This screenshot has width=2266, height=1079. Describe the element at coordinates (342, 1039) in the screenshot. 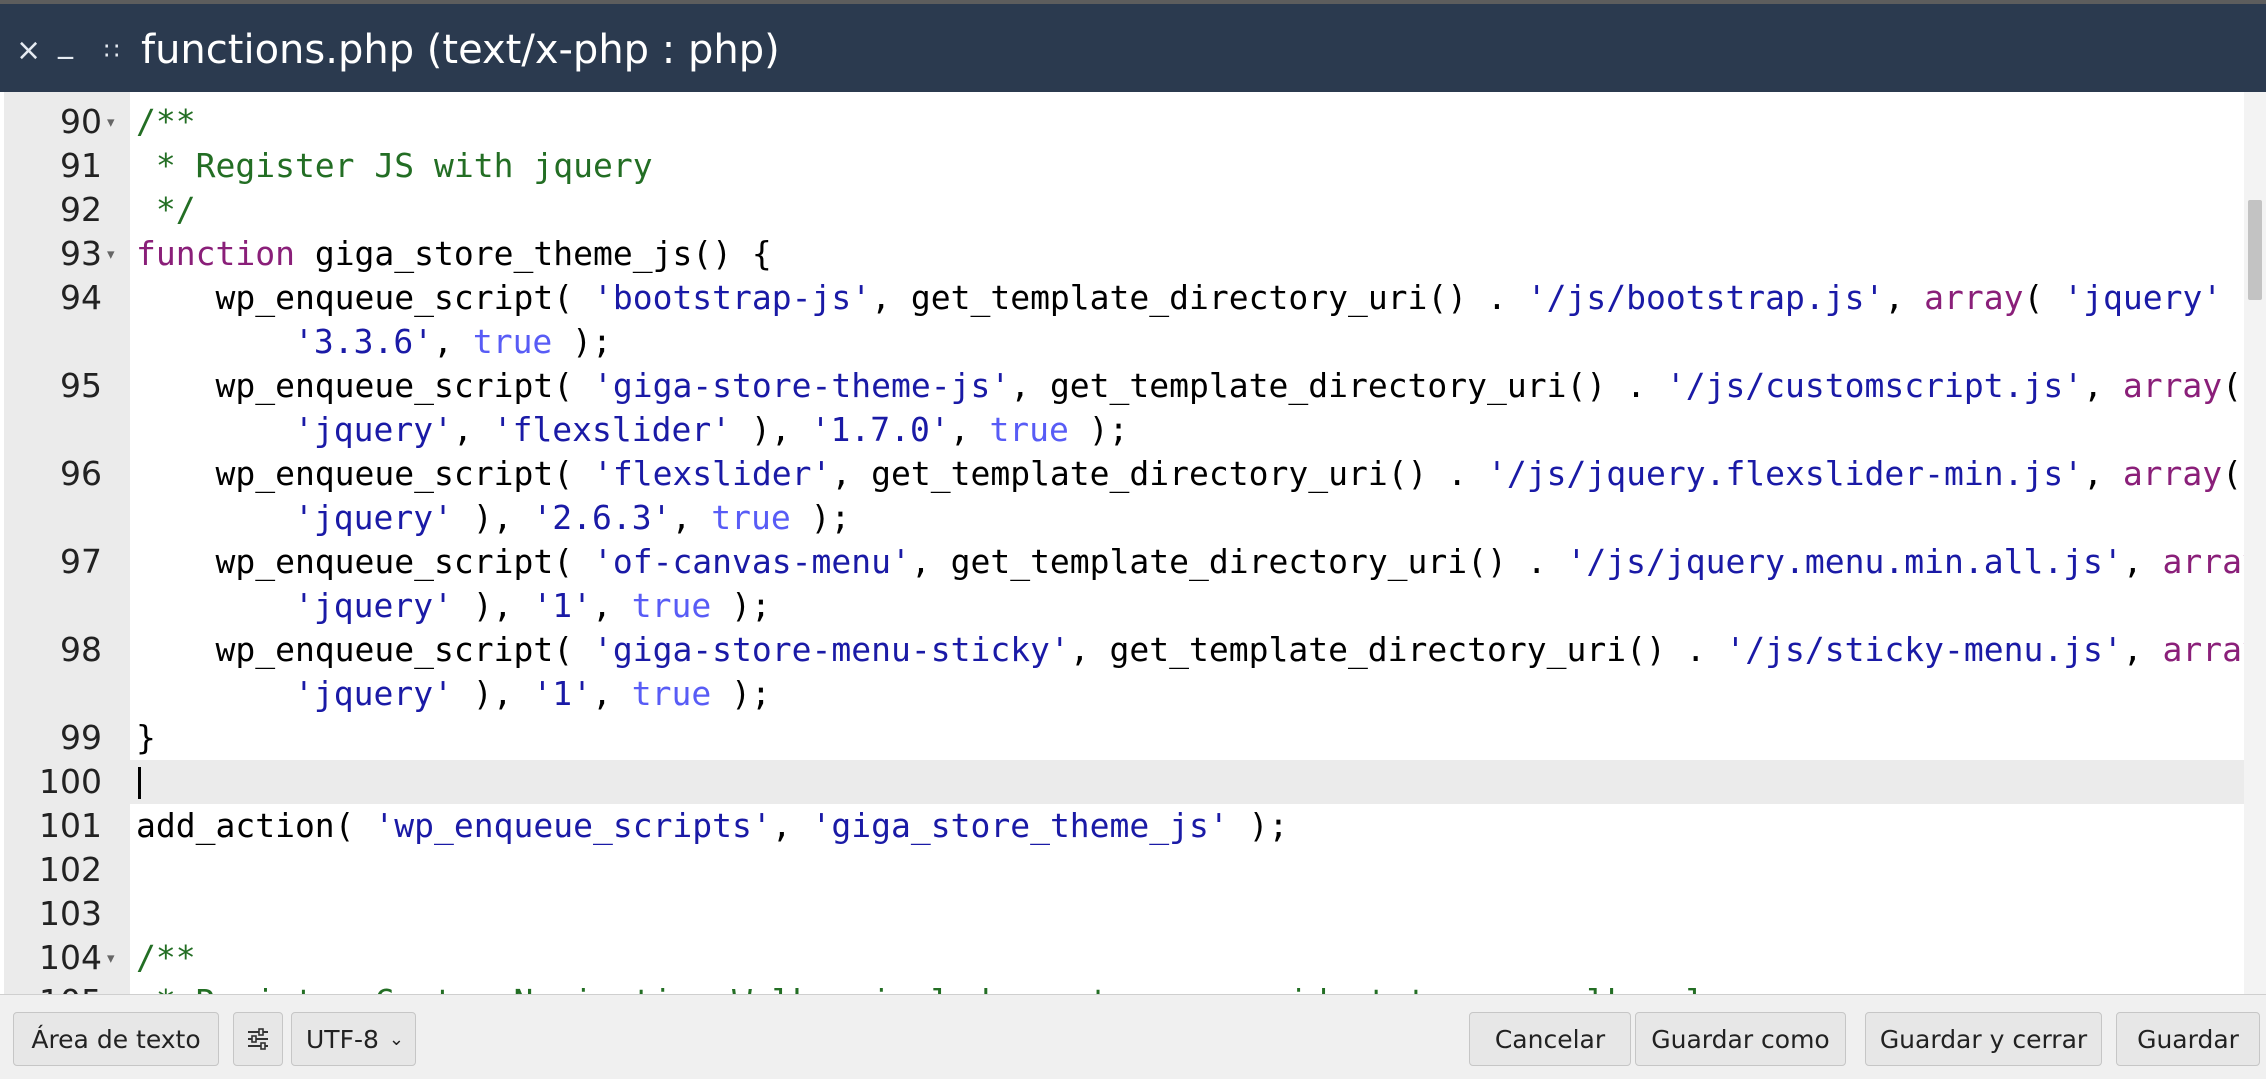

I see `encoding-value: UTF-8` at that location.